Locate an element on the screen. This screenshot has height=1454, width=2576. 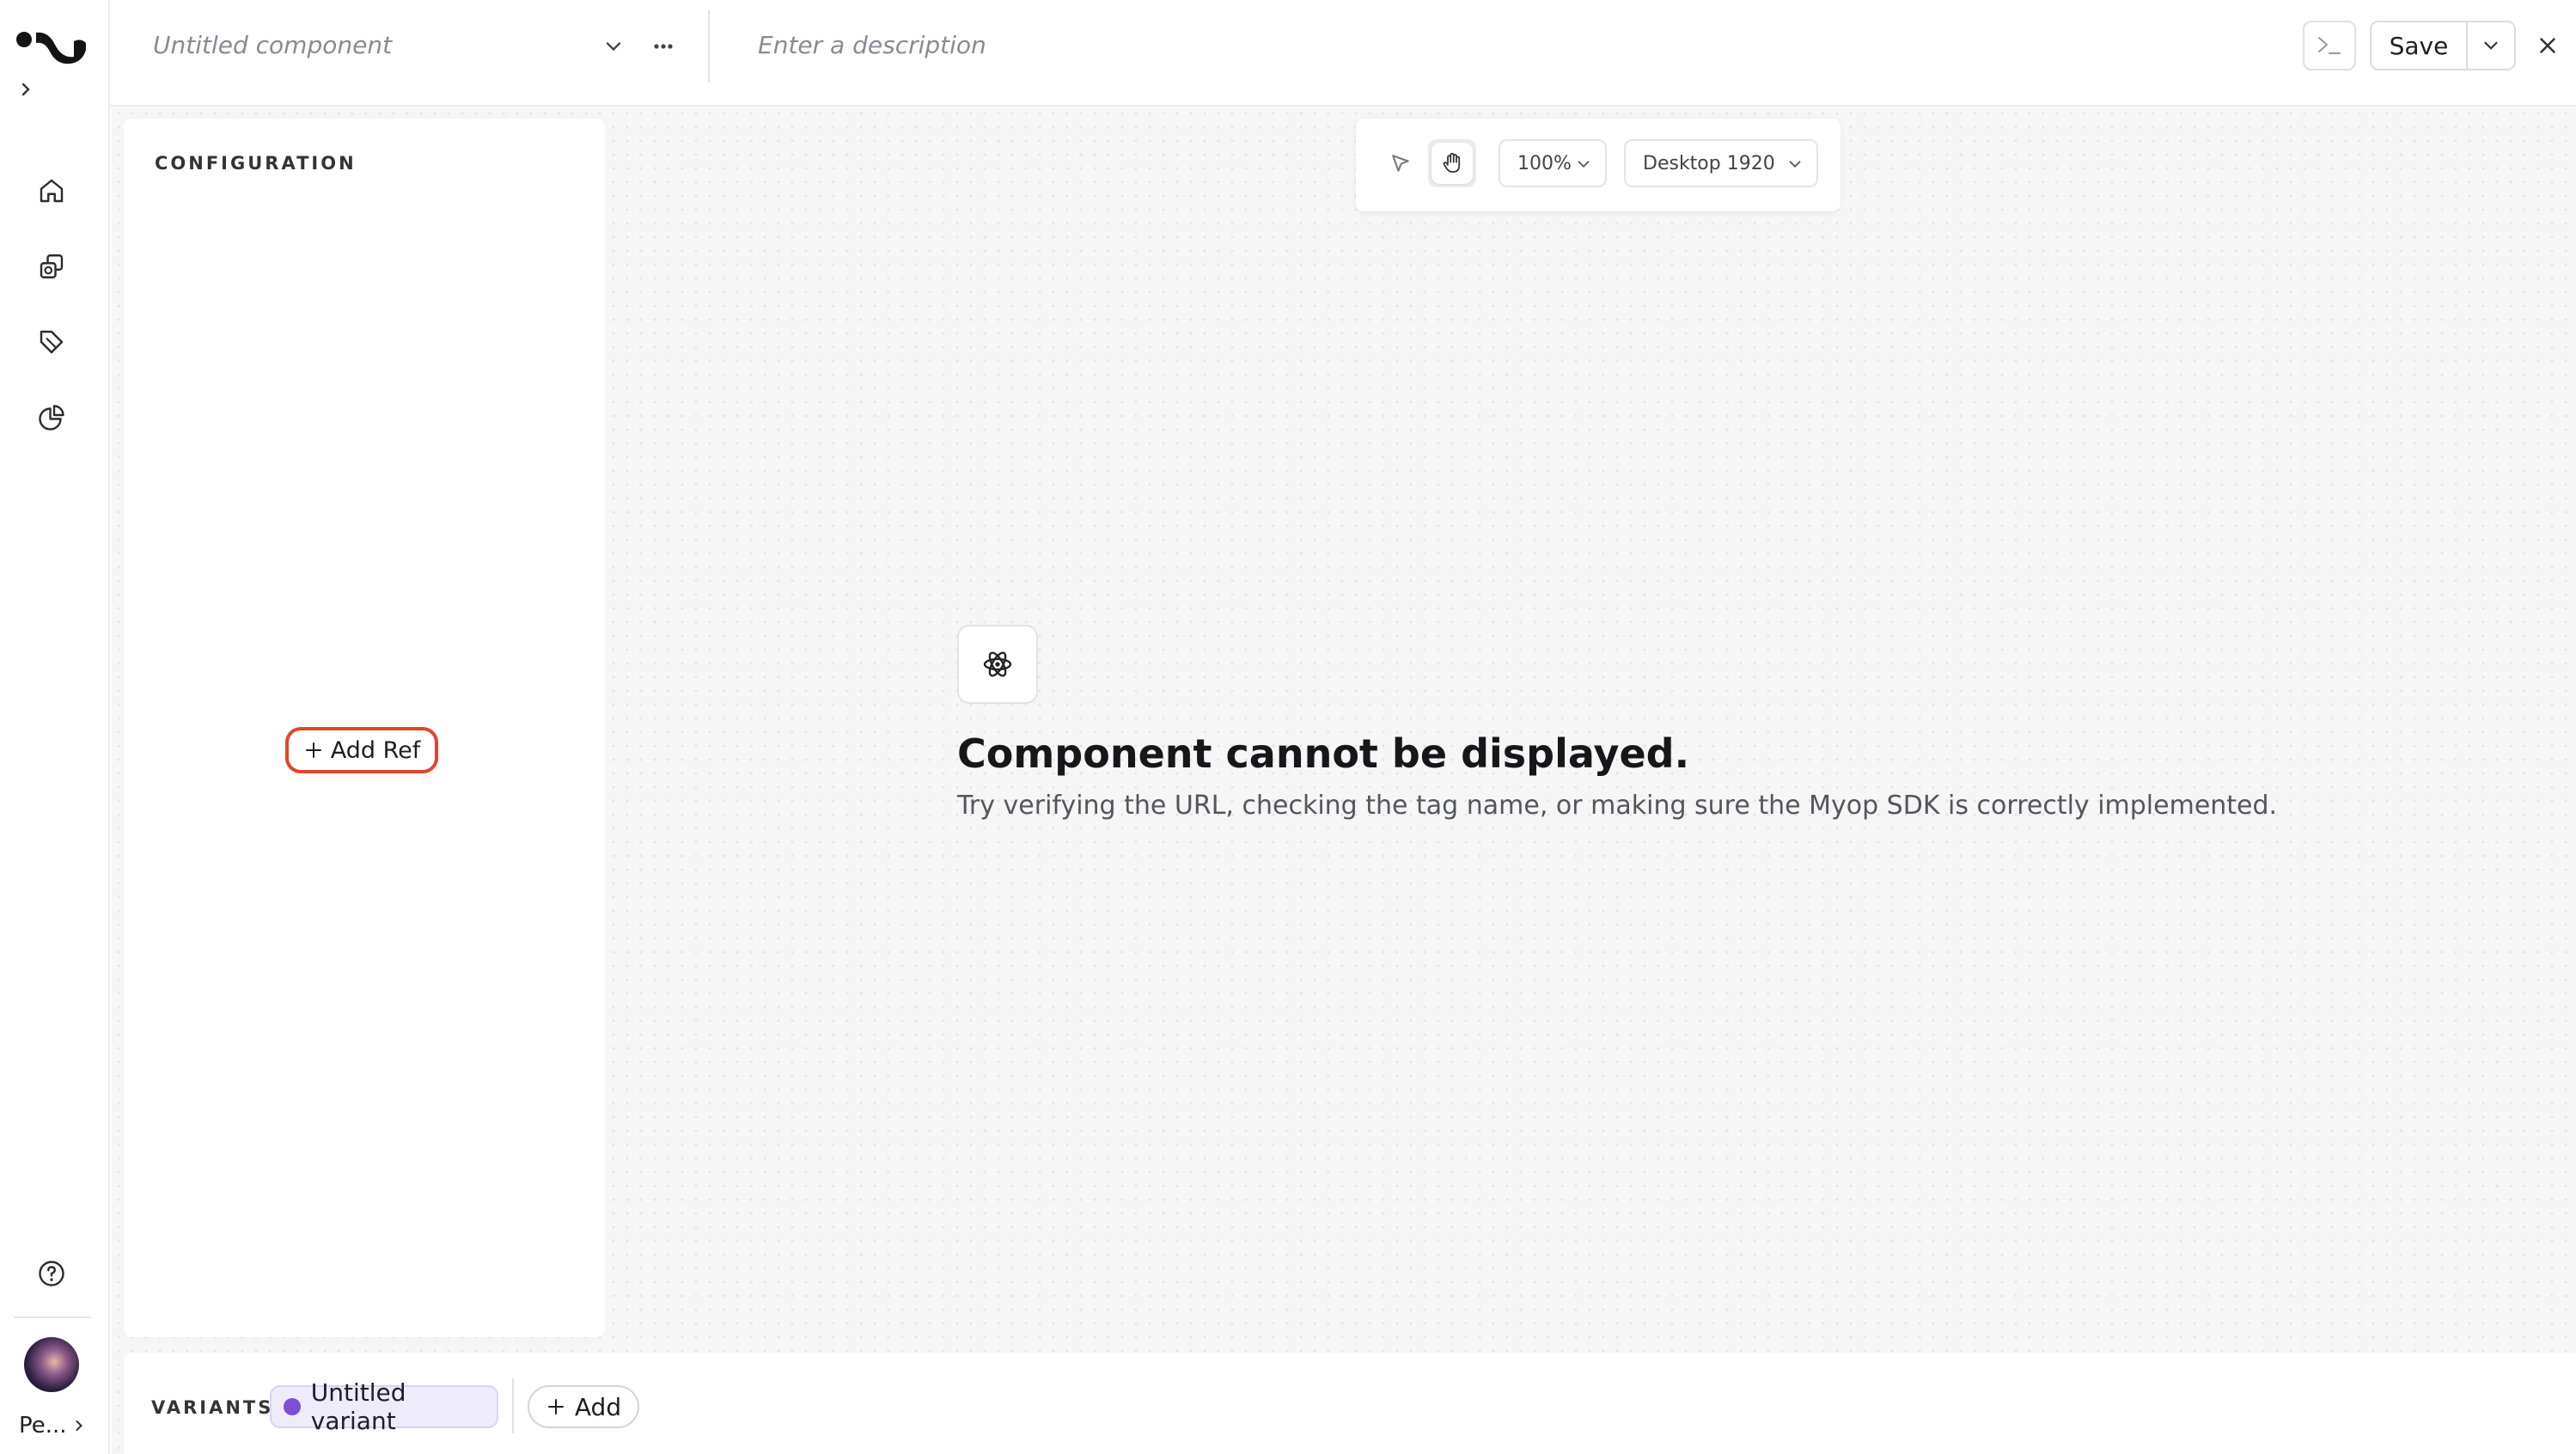
hand-icon is located at coordinates (1452, 163).